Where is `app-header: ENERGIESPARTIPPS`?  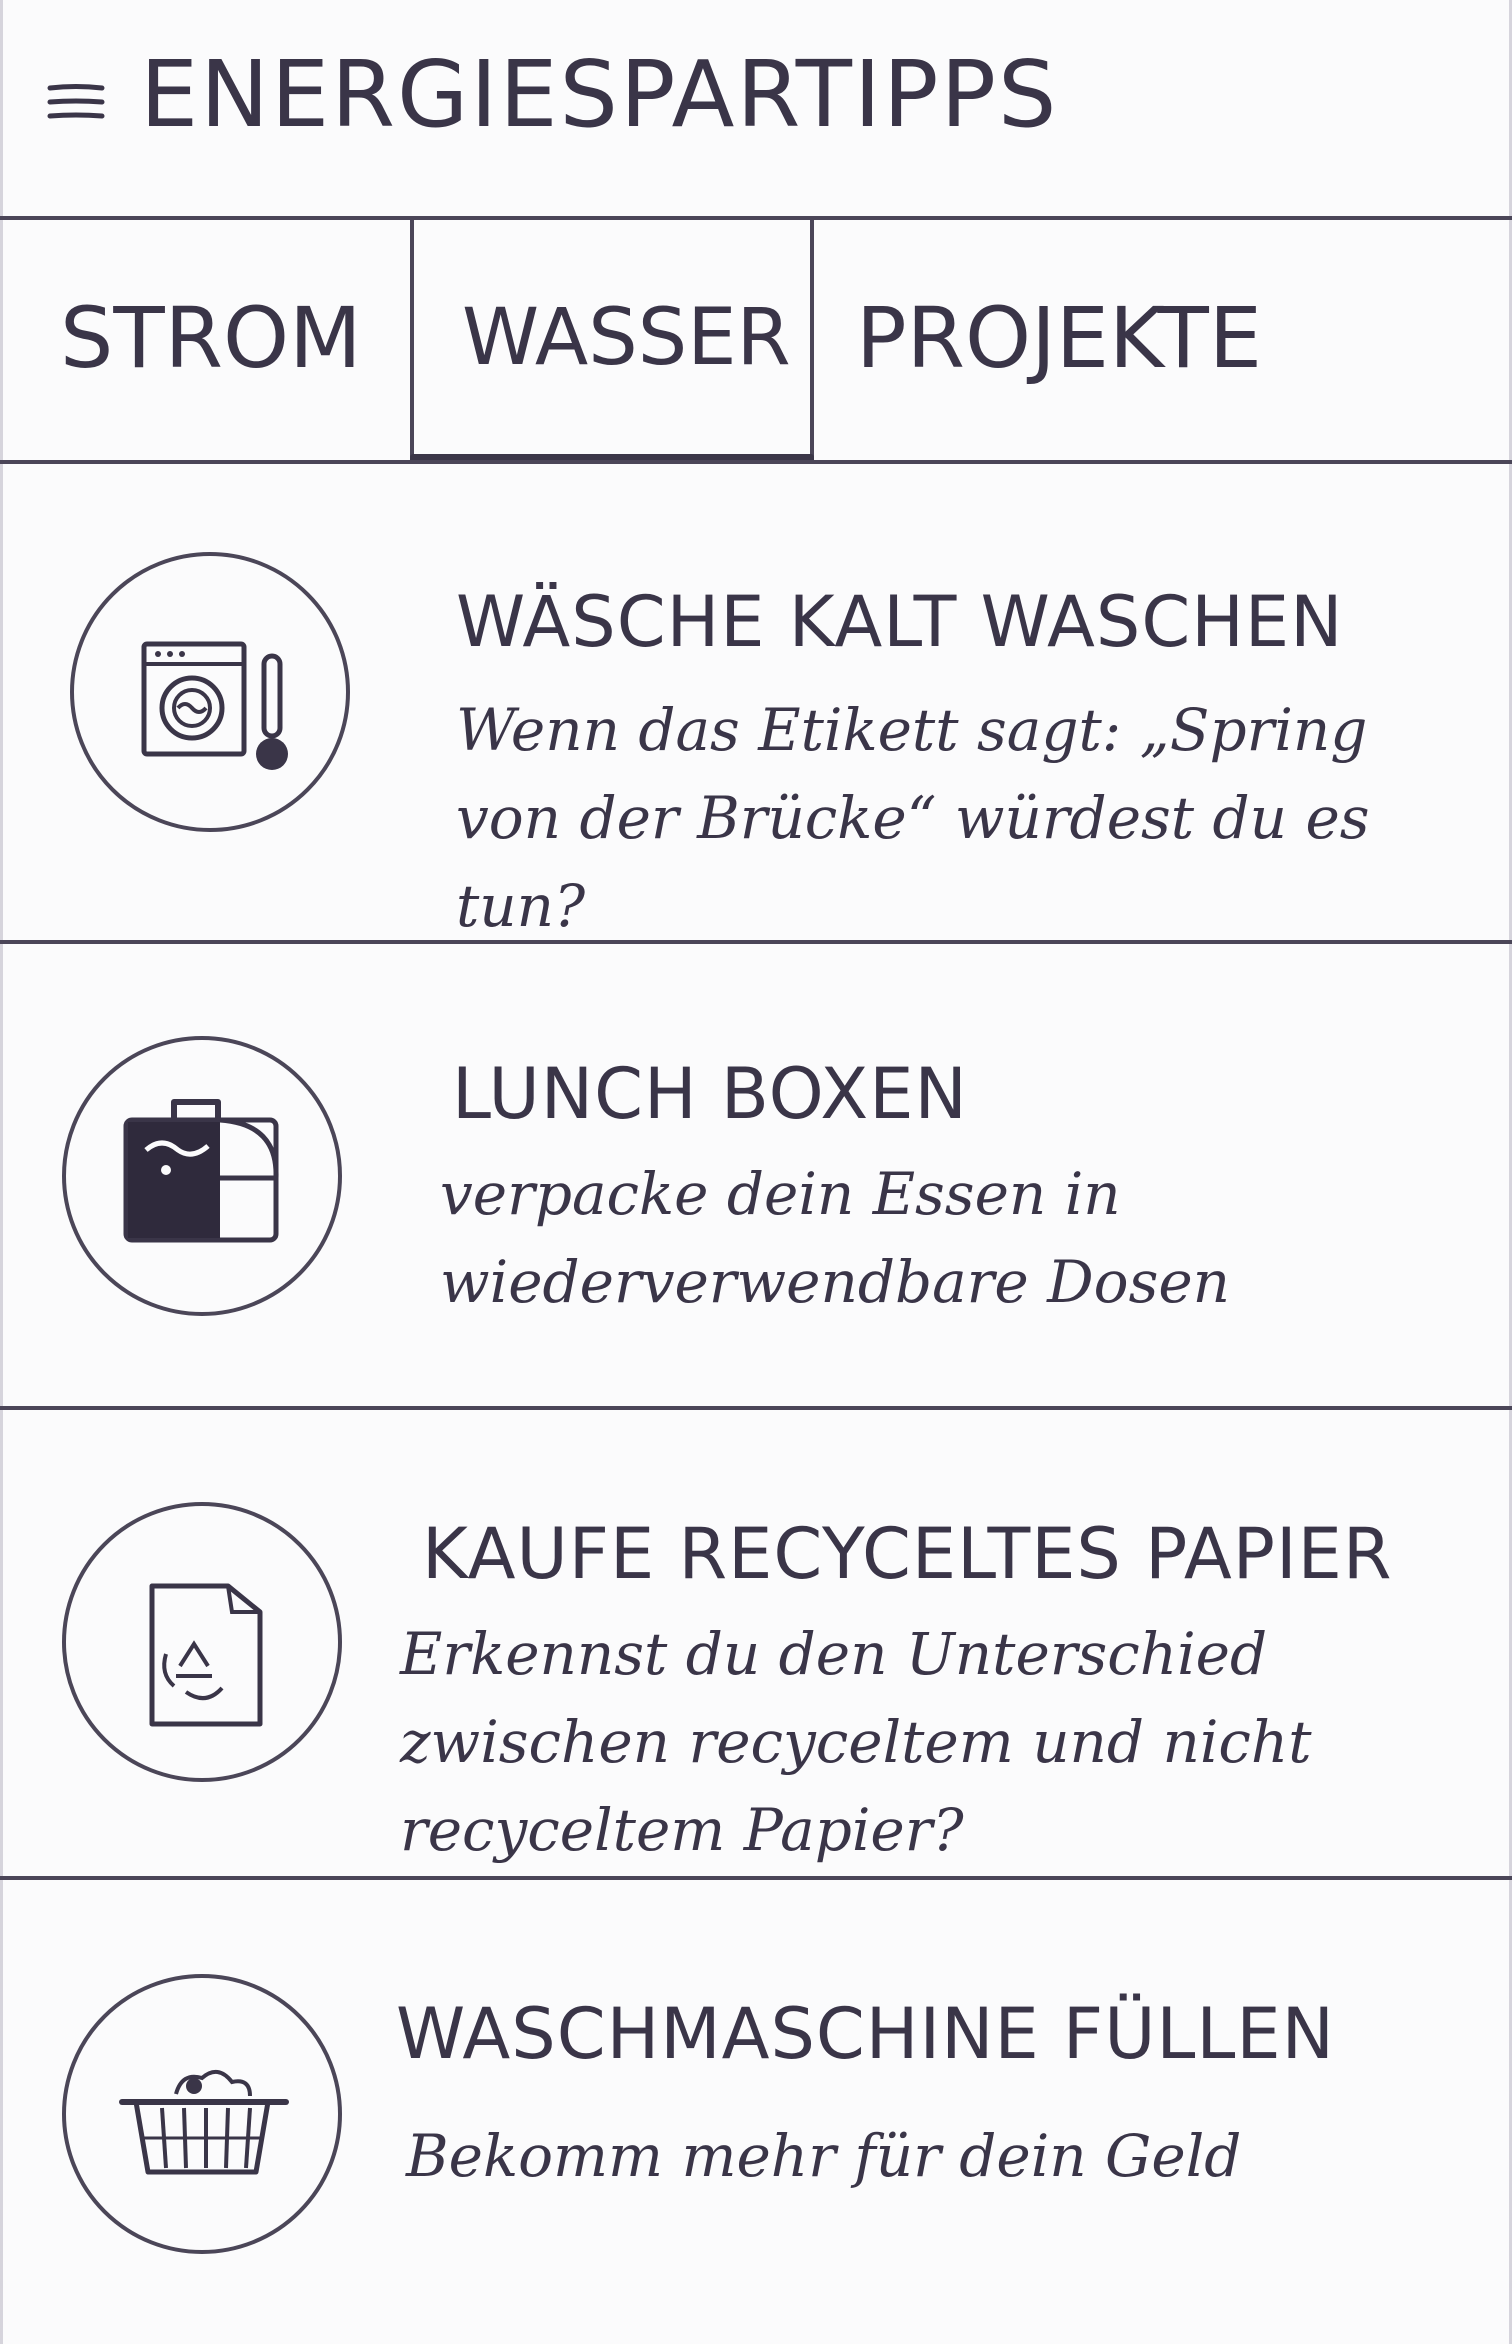 app-header: ENERGIESPARTIPPS is located at coordinates (756, 108).